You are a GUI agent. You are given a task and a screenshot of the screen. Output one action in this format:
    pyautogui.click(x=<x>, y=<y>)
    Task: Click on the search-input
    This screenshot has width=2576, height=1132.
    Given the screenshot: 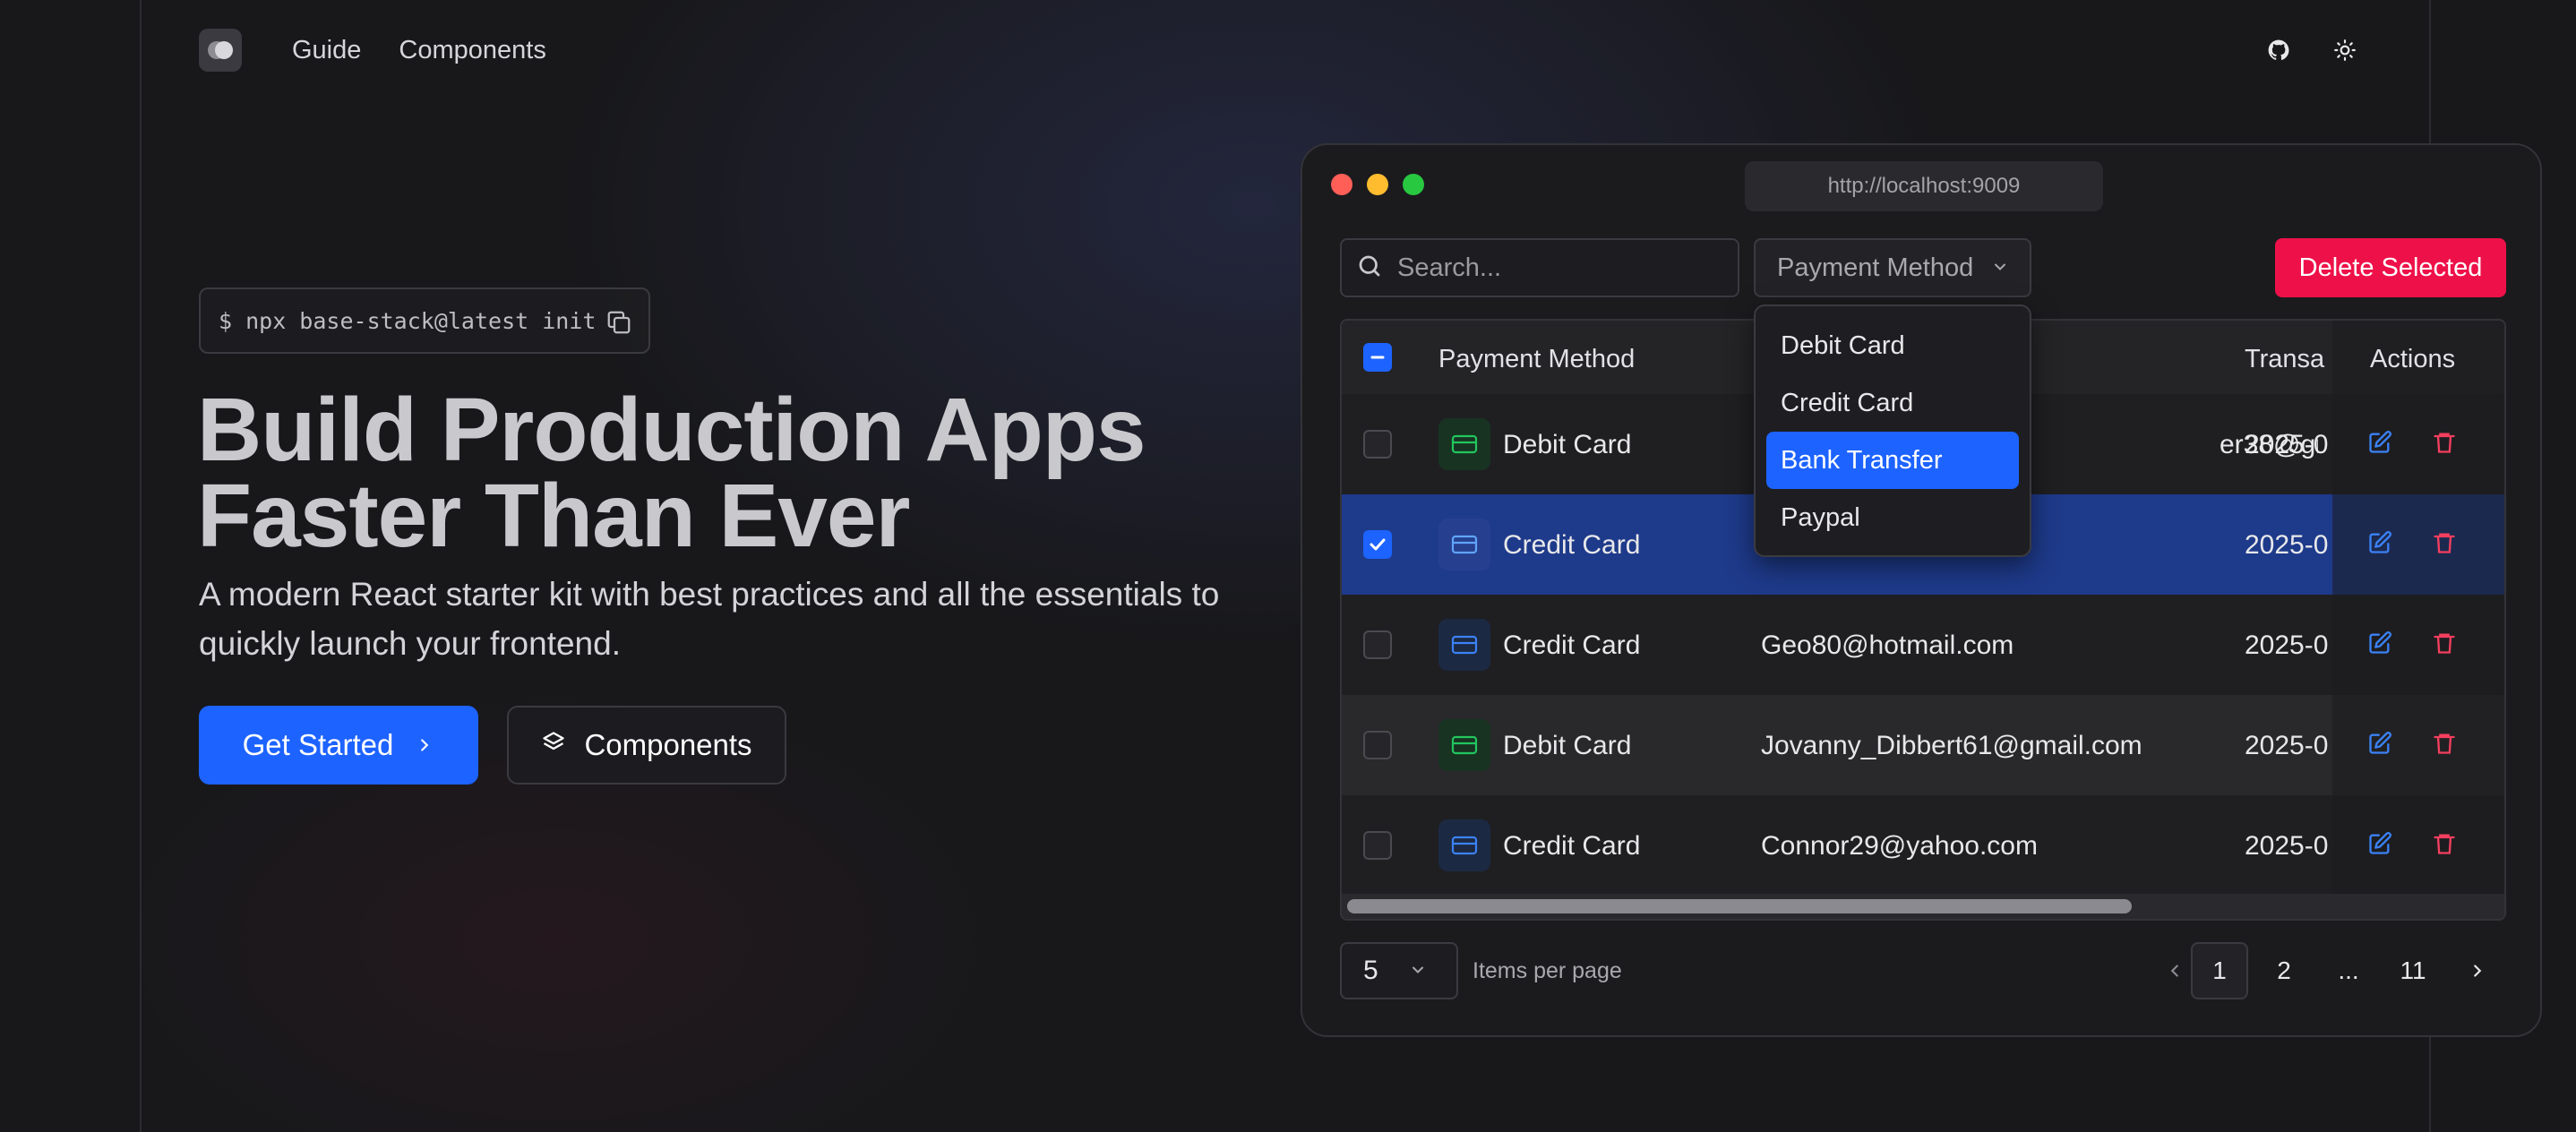 What is the action you would take?
    pyautogui.click(x=1558, y=268)
    